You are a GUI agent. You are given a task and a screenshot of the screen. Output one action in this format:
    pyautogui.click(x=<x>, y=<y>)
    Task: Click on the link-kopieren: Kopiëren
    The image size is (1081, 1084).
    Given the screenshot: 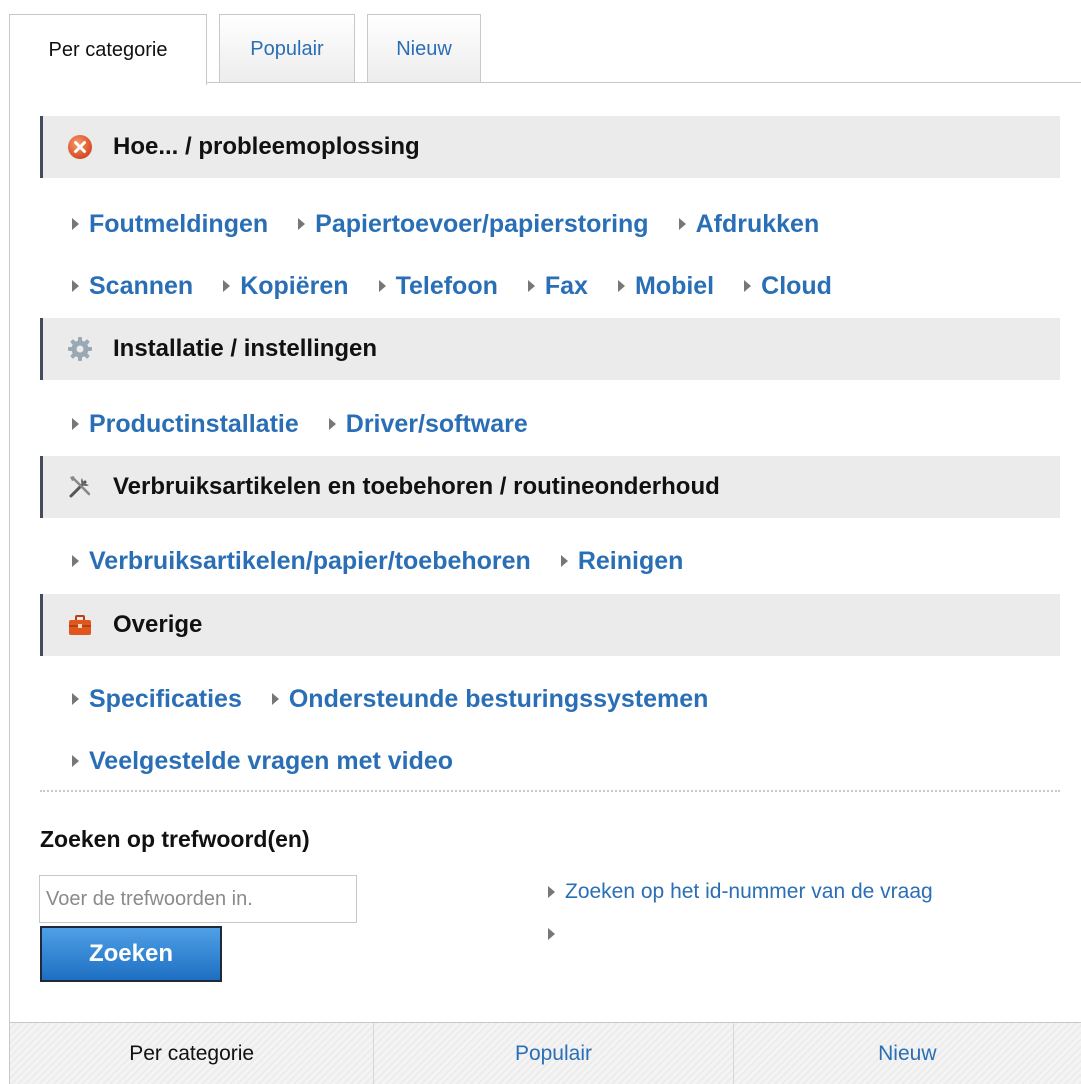 What is the action you would take?
    pyautogui.click(x=286, y=286)
    